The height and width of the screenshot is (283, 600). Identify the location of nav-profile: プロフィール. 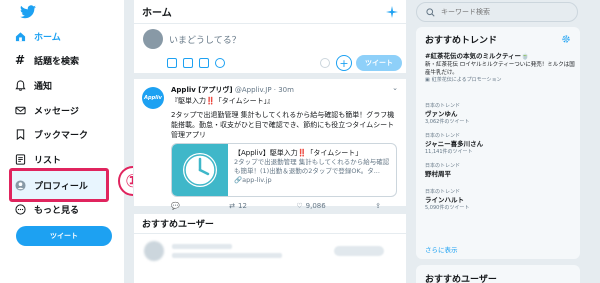
(51, 185).